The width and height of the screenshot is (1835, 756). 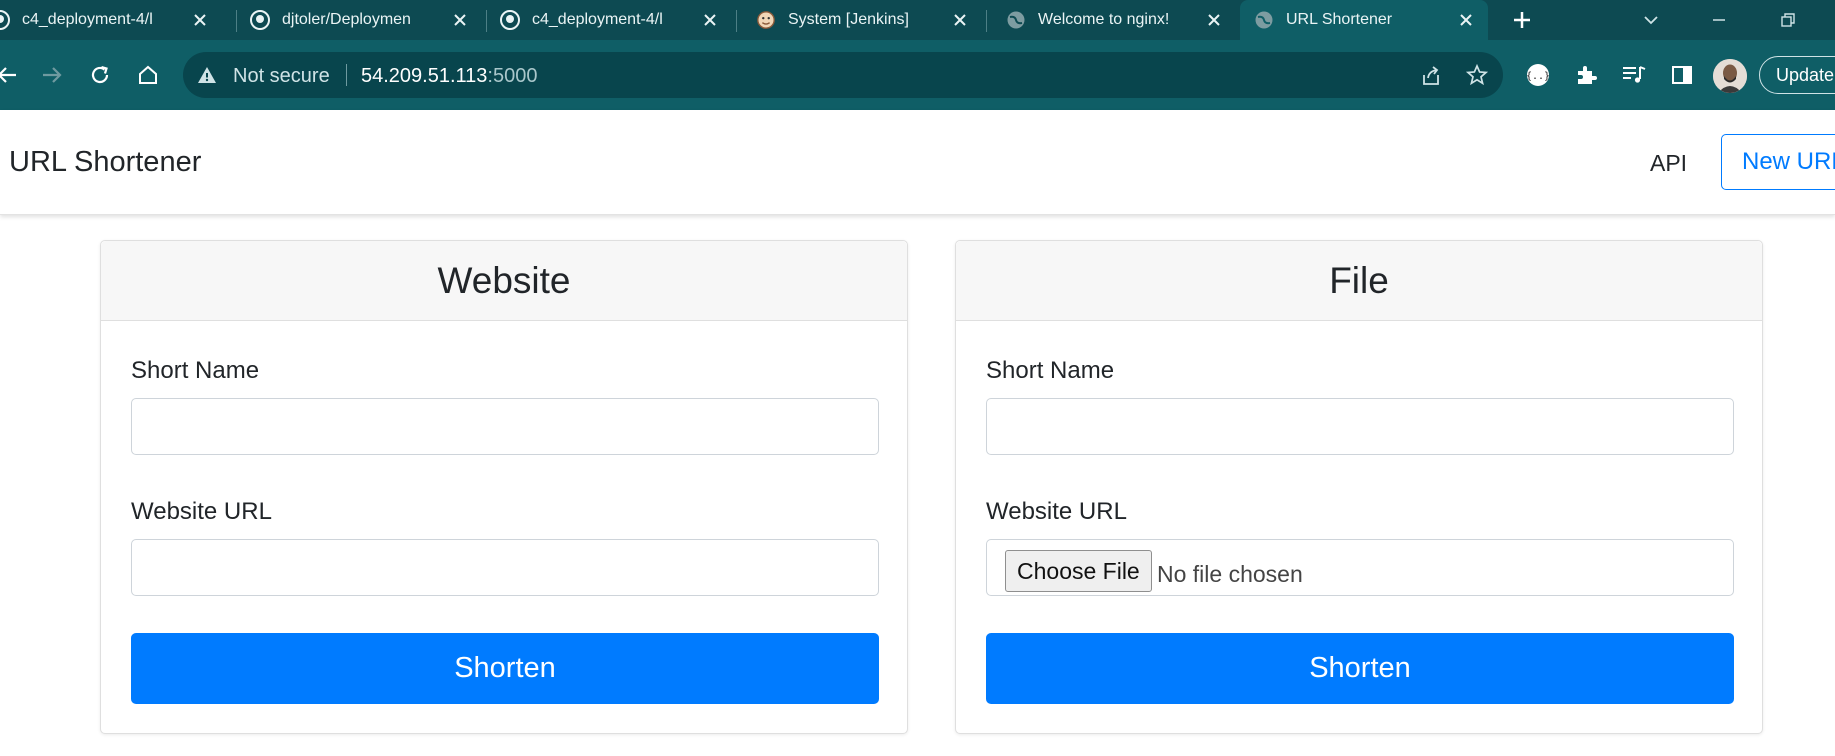 I want to click on restore-icon, so click(x=1788, y=20).